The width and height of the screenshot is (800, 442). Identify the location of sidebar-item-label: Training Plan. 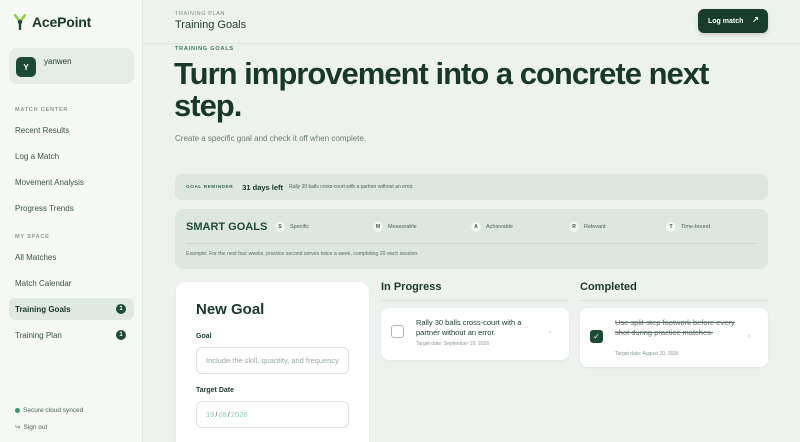
(38, 335).